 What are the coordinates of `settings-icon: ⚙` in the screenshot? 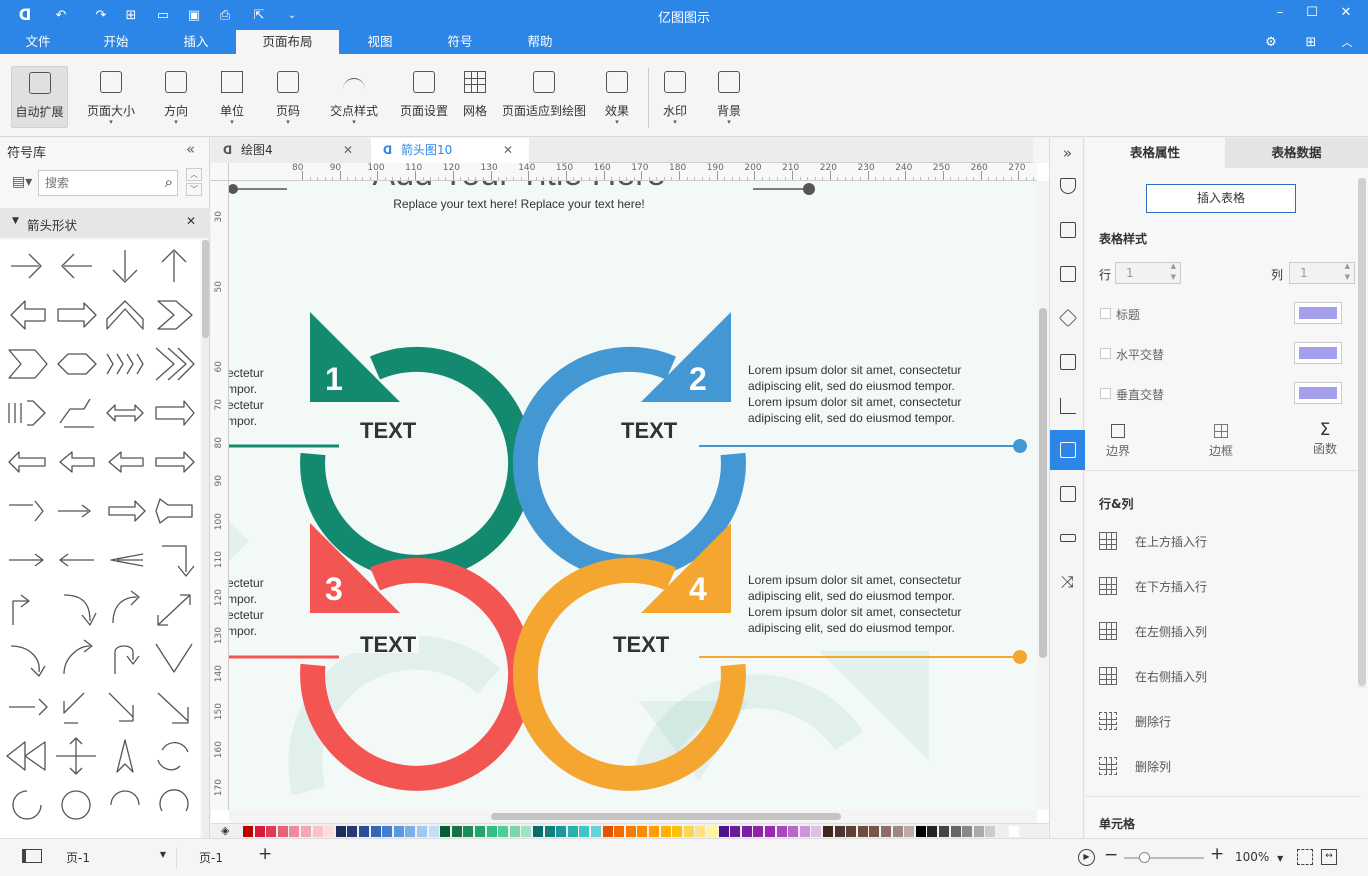 It's located at (1271, 42).